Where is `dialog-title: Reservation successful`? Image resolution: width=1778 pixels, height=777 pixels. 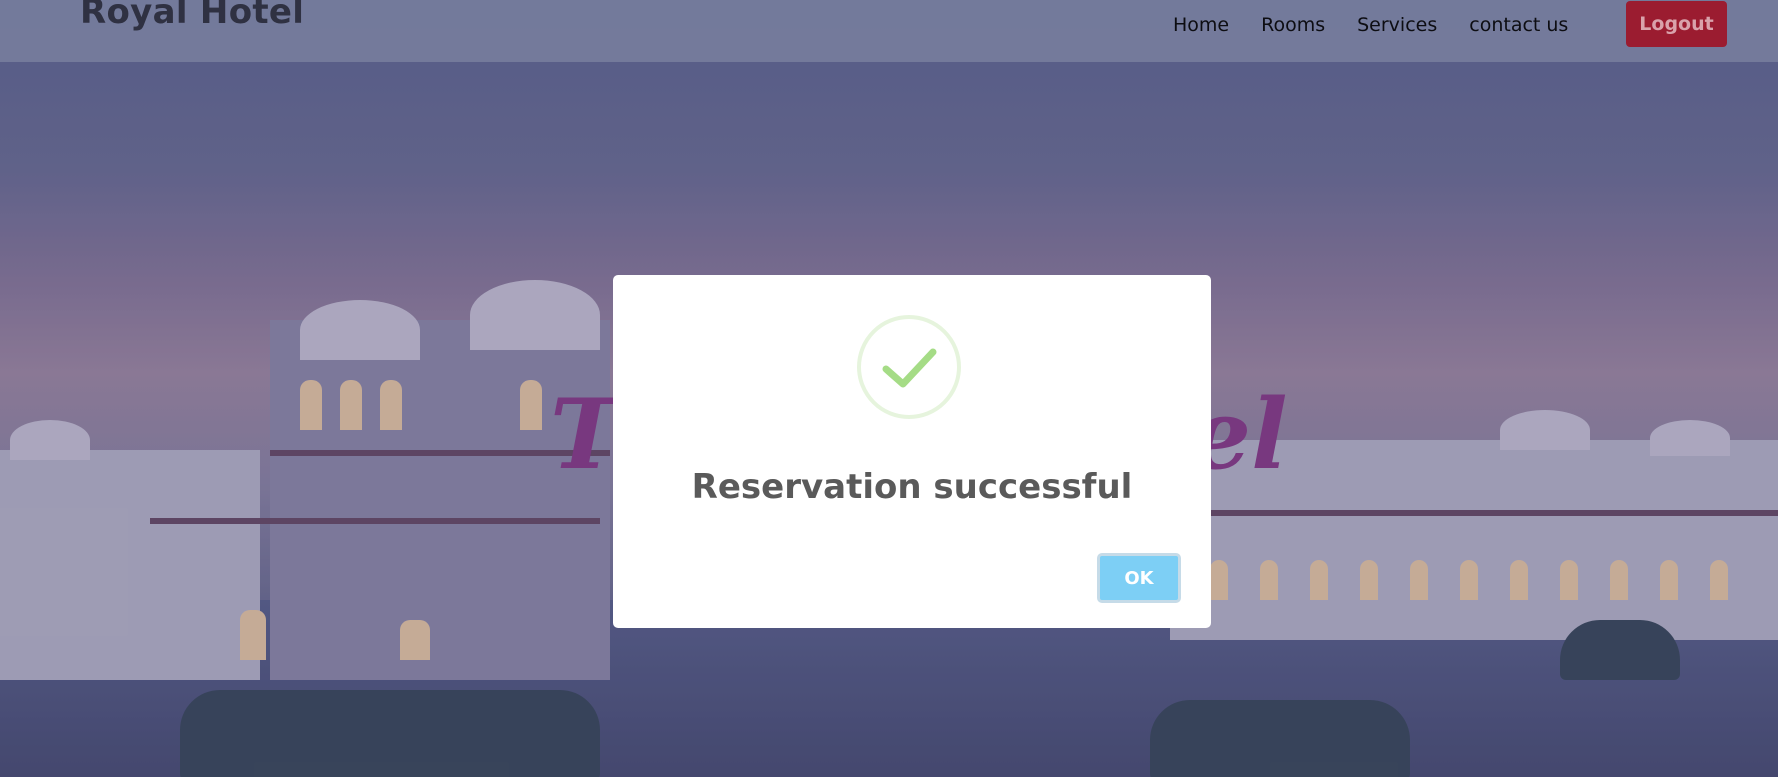
dialog-title: Reservation successful is located at coordinates (912, 487).